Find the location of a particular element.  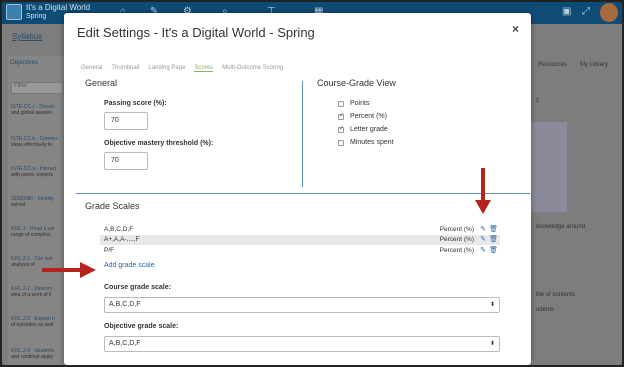

option-points: Points is located at coordinates (353, 103).